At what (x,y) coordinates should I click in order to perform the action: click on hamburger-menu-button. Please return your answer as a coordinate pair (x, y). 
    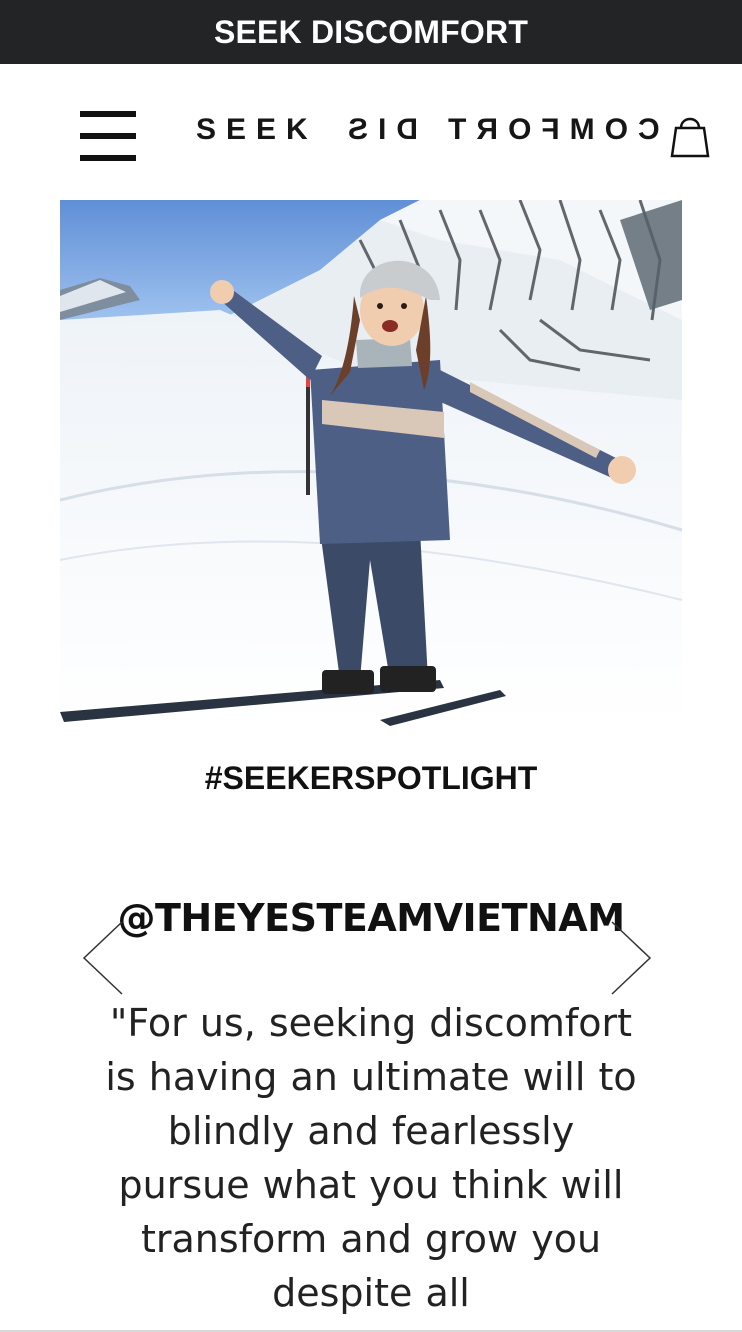
    Looking at the image, I should click on (108, 136).